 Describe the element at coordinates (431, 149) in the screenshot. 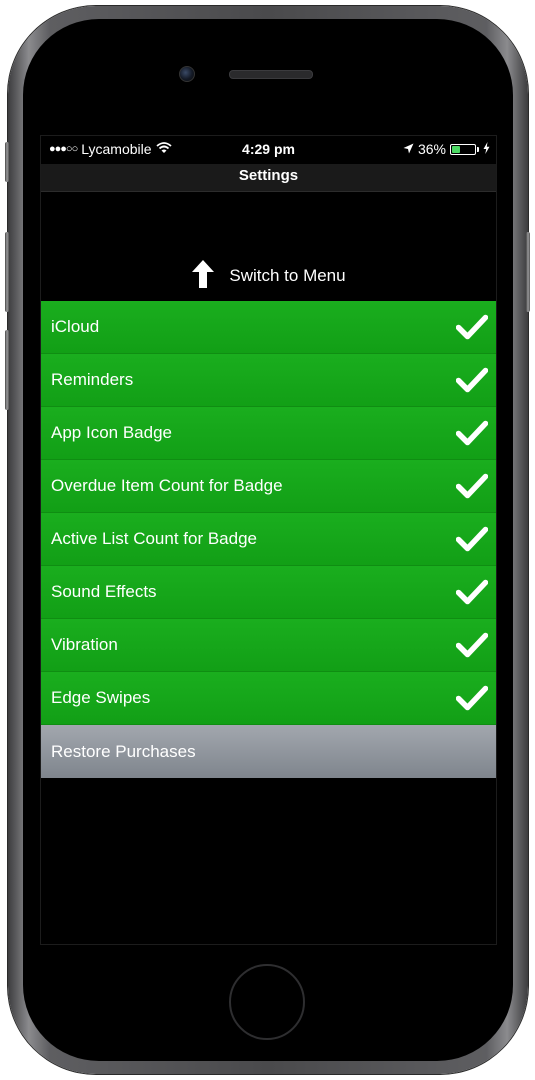

I see `battery-percent: 36%` at that location.